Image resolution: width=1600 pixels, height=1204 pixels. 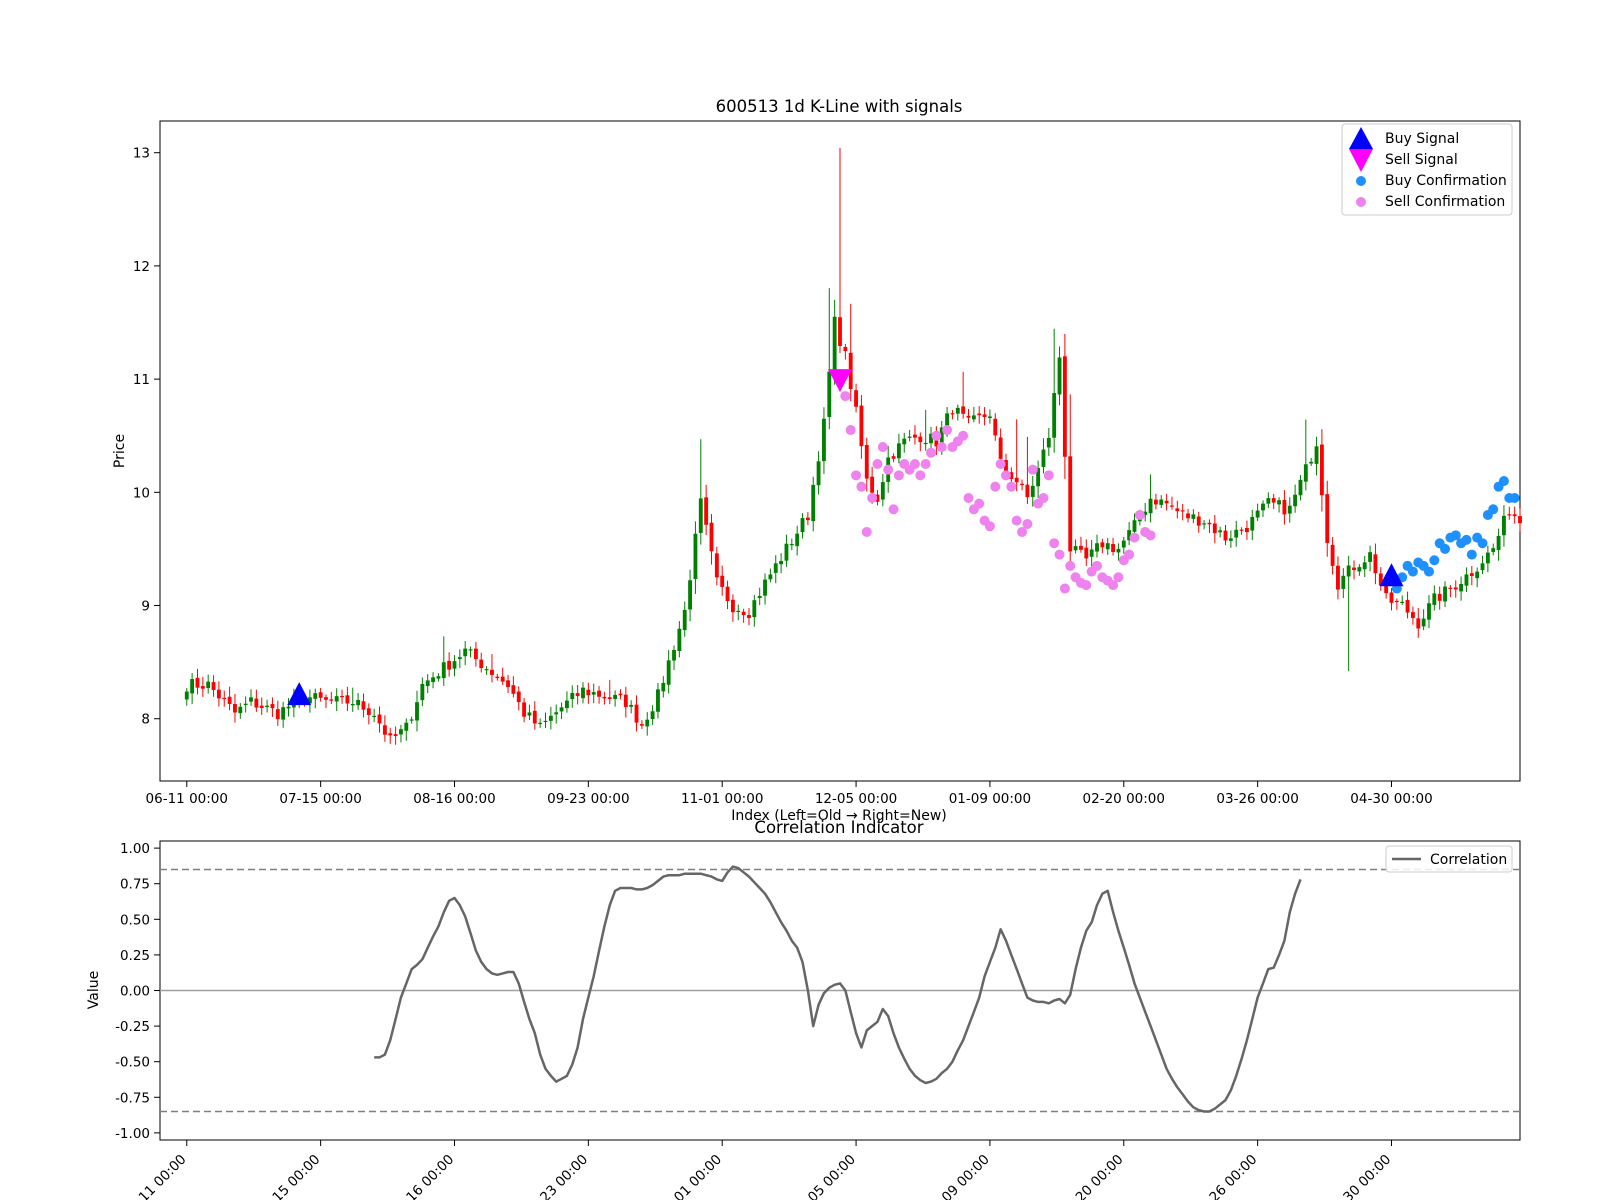 What do you see at coordinates (1468, 860) in the screenshot?
I see `legend-correlation-label: Correlation` at bounding box center [1468, 860].